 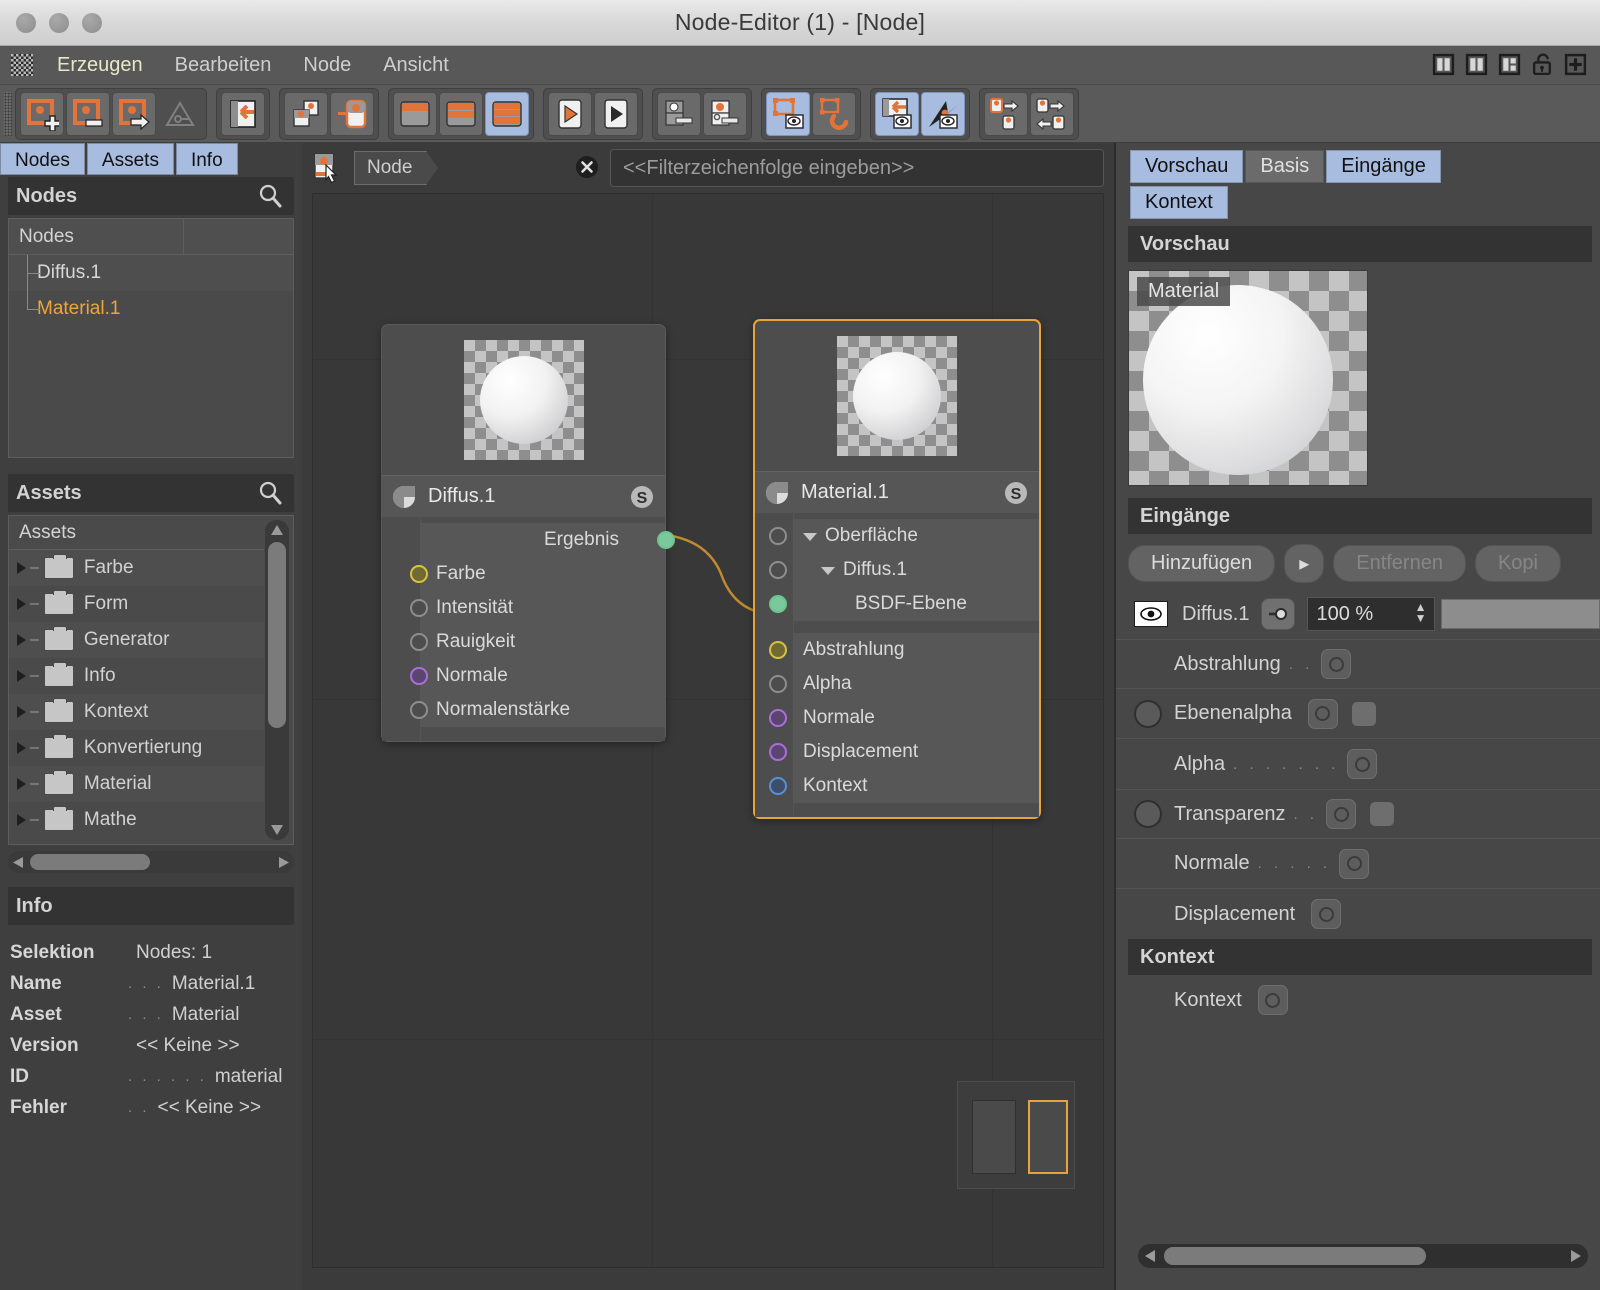 What do you see at coordinates (897, 786) in the screenshot?
I see `node-input-row: Kontext` at bounding box center [897, 786].